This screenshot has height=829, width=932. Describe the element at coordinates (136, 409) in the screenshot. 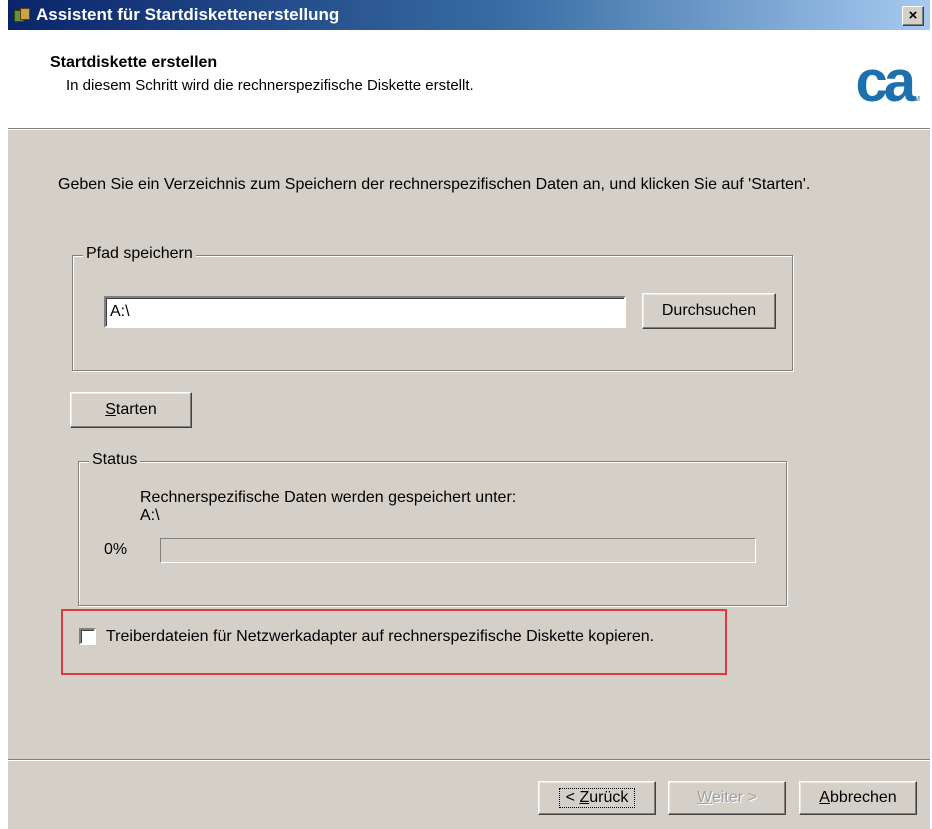

I see `start-label-rest: tarten` at that location.